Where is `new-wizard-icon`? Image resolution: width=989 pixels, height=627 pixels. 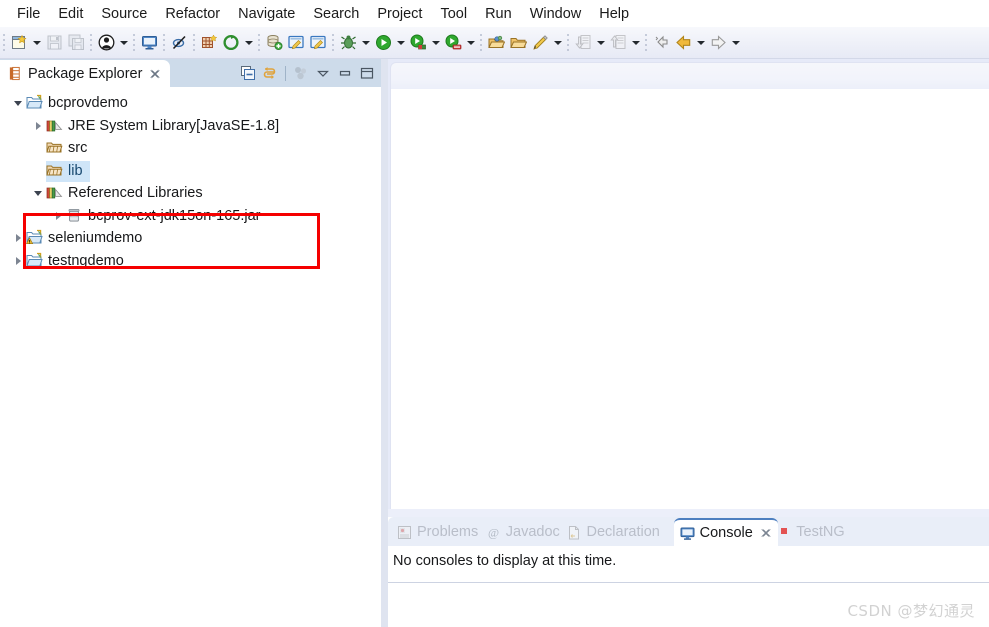 new-wizard-icon is located at coordinates (19, 43).